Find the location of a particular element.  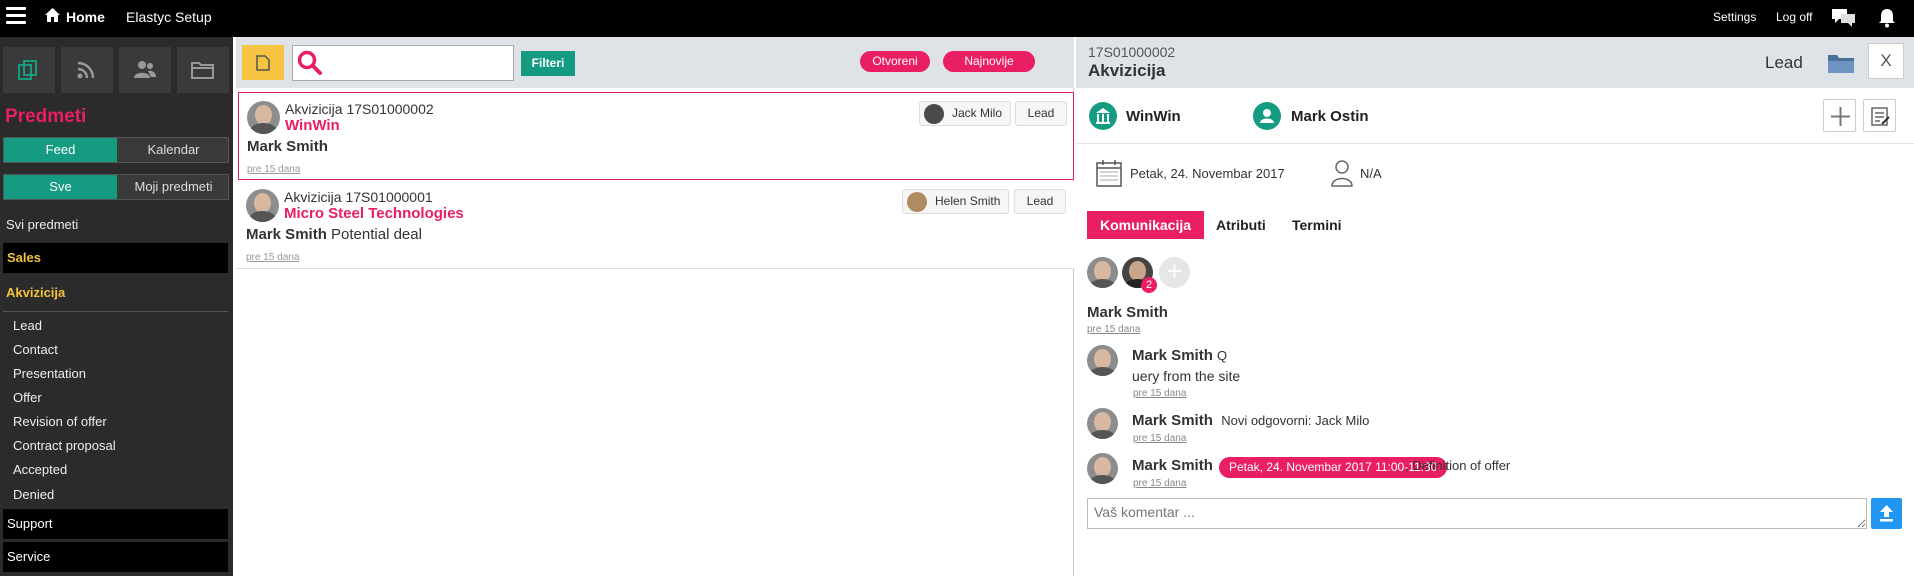

calendar-icon is located at coordinates (1109, 173).